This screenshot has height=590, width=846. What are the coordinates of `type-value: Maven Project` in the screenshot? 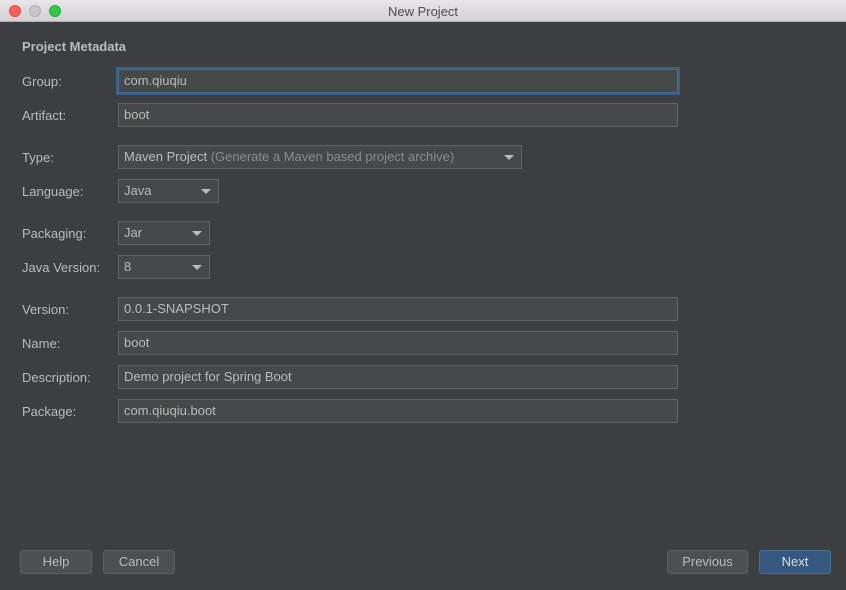 It's located at (166, 156).